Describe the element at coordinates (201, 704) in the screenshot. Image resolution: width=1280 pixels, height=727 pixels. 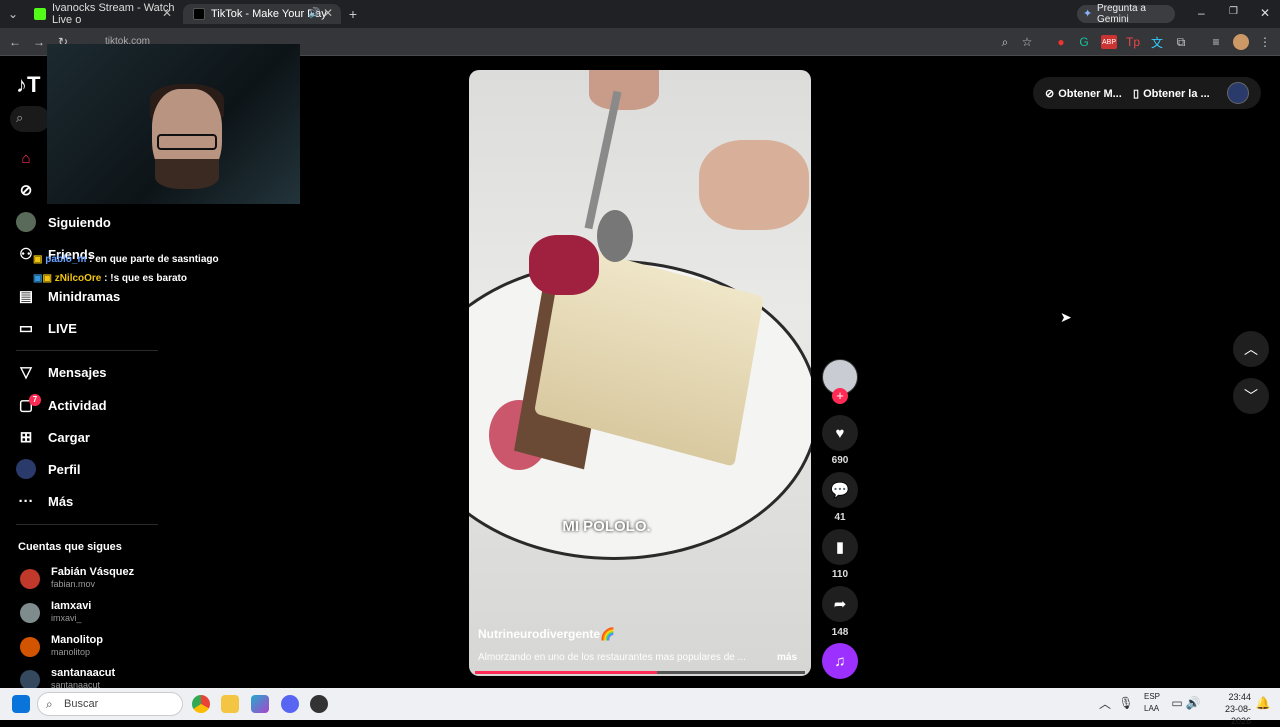
I see `chrome-icon` at that location.